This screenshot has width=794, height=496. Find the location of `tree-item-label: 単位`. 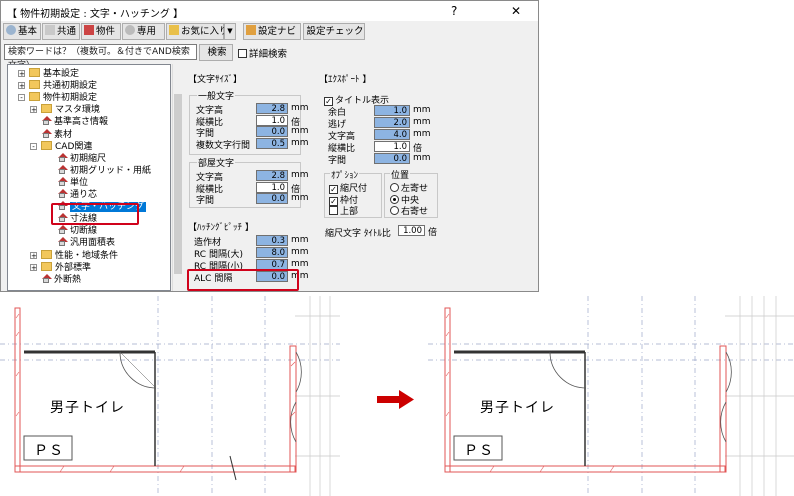

tree-item-label: 単位 is located at coordinates (79, 182).